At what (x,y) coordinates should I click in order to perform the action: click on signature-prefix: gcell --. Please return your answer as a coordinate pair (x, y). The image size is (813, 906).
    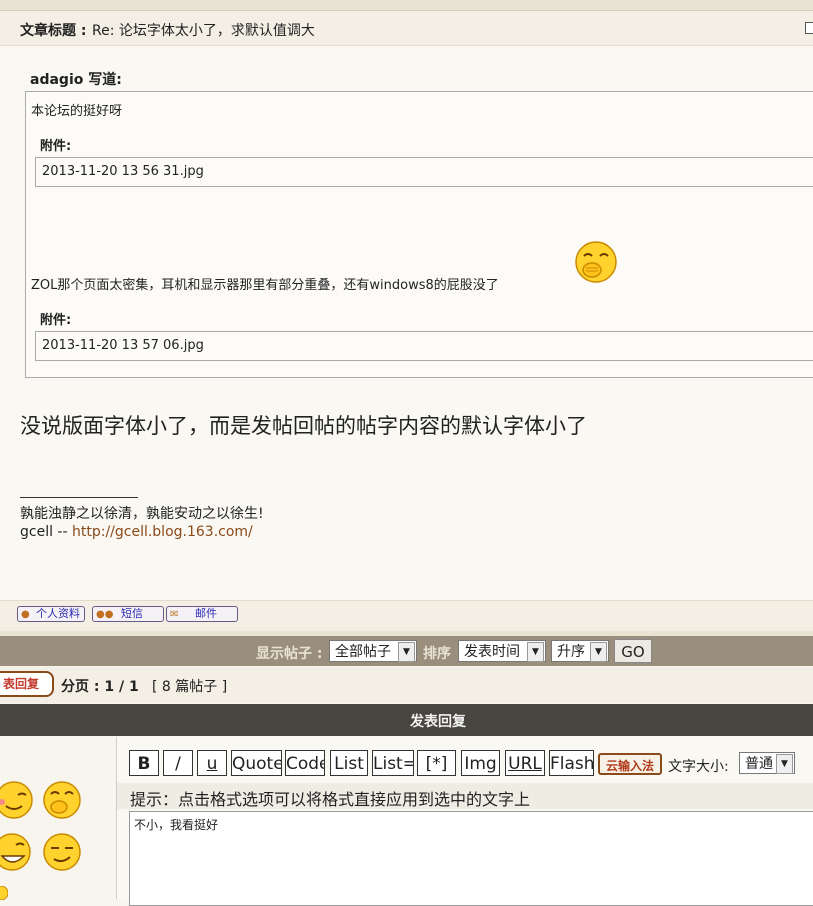
    Looking at the image, I should click on (46, 532).